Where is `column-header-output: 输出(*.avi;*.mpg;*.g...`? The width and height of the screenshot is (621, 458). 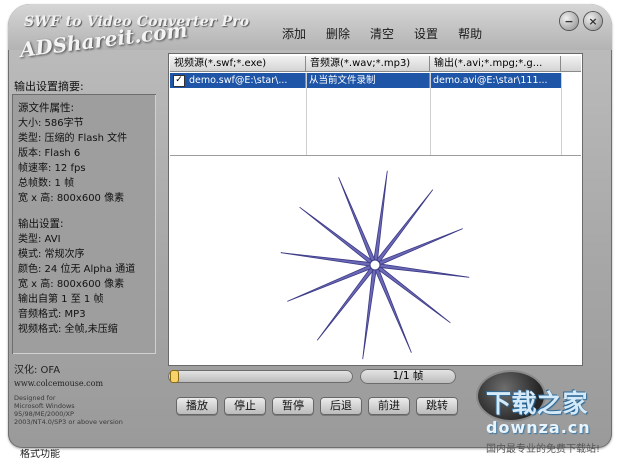
column-header-output: 输出(*.avi;*.mpg;*.g... is located at coordinates (495, 64).